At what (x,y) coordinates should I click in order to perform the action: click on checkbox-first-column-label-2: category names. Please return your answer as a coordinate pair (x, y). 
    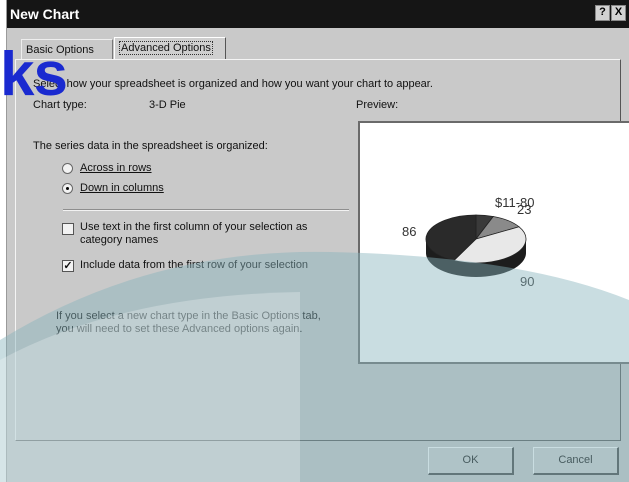
    Looking at the image, I should click on (119, 240).